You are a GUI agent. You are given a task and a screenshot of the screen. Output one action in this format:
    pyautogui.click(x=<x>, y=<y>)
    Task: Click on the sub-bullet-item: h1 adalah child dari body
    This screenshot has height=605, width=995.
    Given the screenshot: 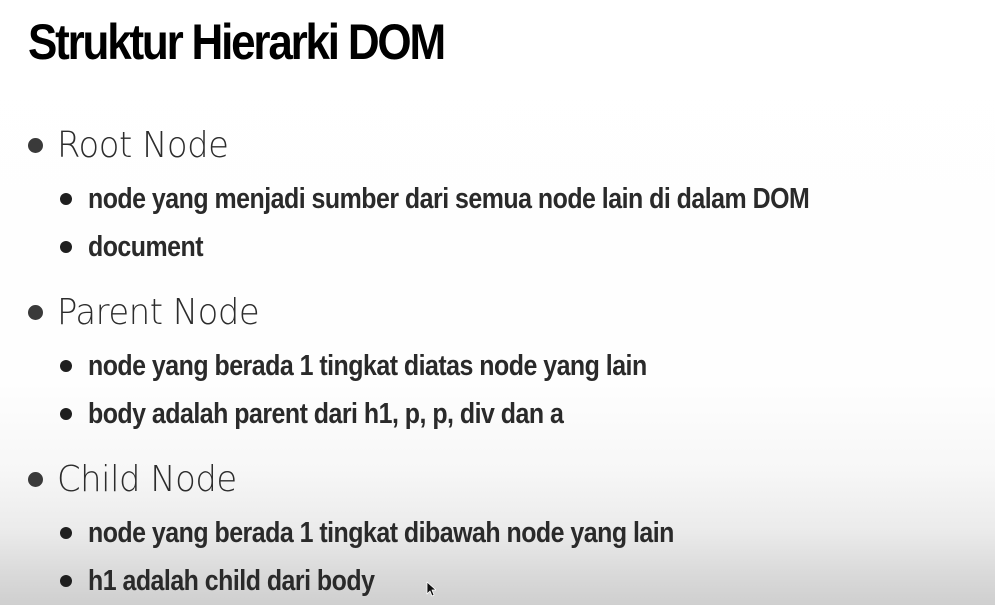 What is the action you would take?
    pyautogui.click(x=240, y=581)
    